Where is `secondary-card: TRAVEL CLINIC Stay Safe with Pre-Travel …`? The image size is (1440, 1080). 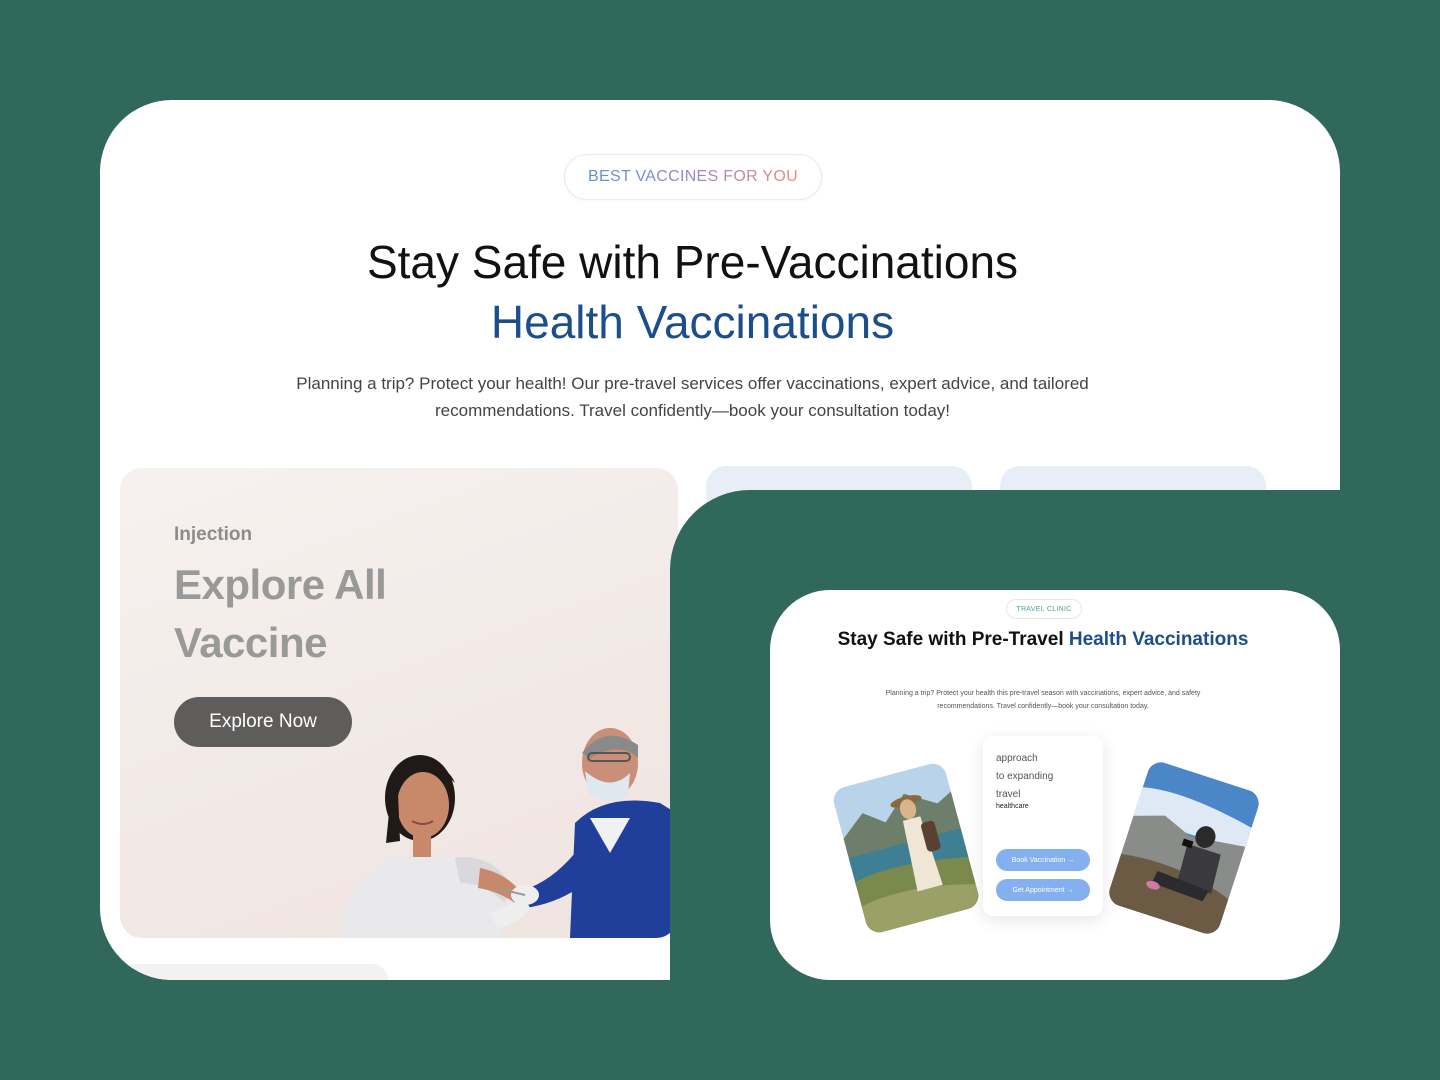 secondary-card: TRAVEL CLINIC Stay Safe with Pre-Travel … is located at coordinates (1055, 785).